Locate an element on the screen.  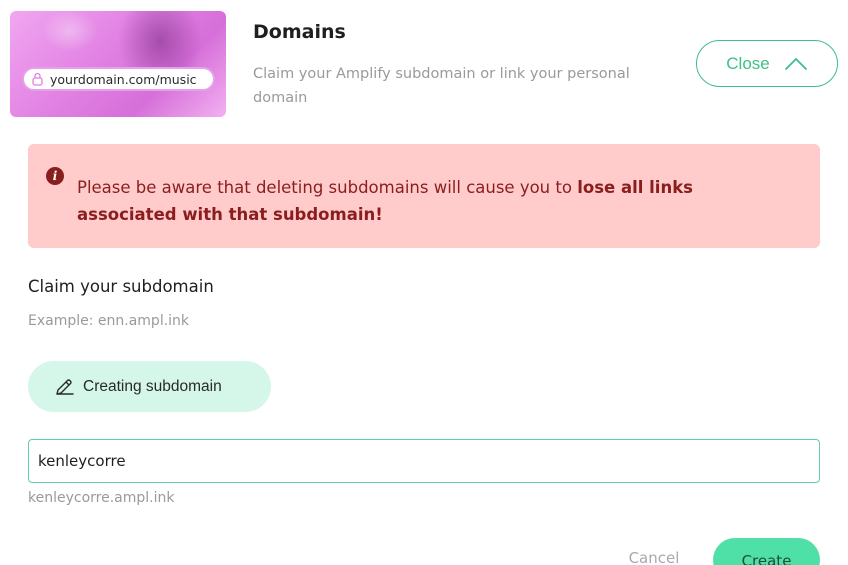
url-chip-text: yourdomain.com/music is located at coordinates (123, 79).